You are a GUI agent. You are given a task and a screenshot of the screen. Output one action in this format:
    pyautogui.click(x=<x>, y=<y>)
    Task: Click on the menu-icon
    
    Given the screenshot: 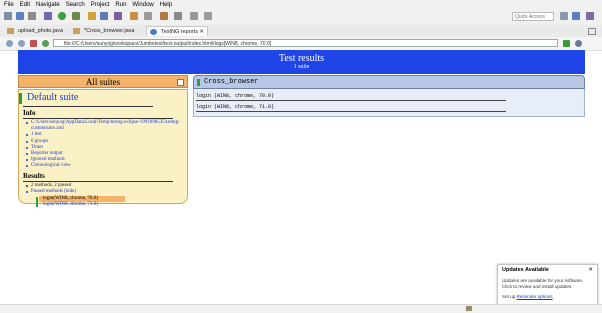 What is the action you would take?
    pyautogui.click(x=578, y=43)
    